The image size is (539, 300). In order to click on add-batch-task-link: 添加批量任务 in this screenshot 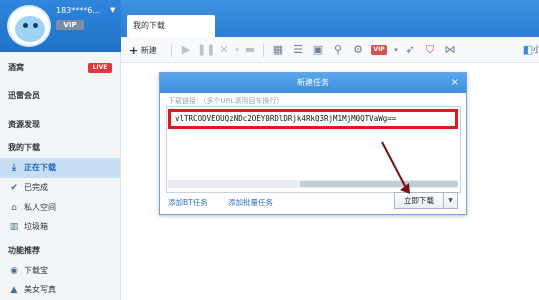, I will do `click(250, 202)`.